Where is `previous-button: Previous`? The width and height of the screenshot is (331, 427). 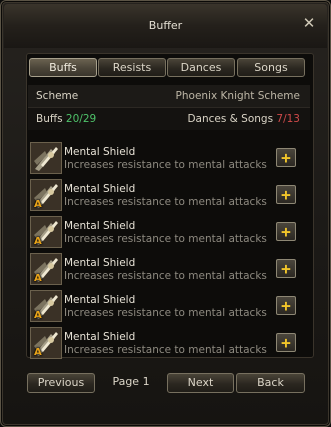 previous-button: Previous is located at coordinates (61, 383).